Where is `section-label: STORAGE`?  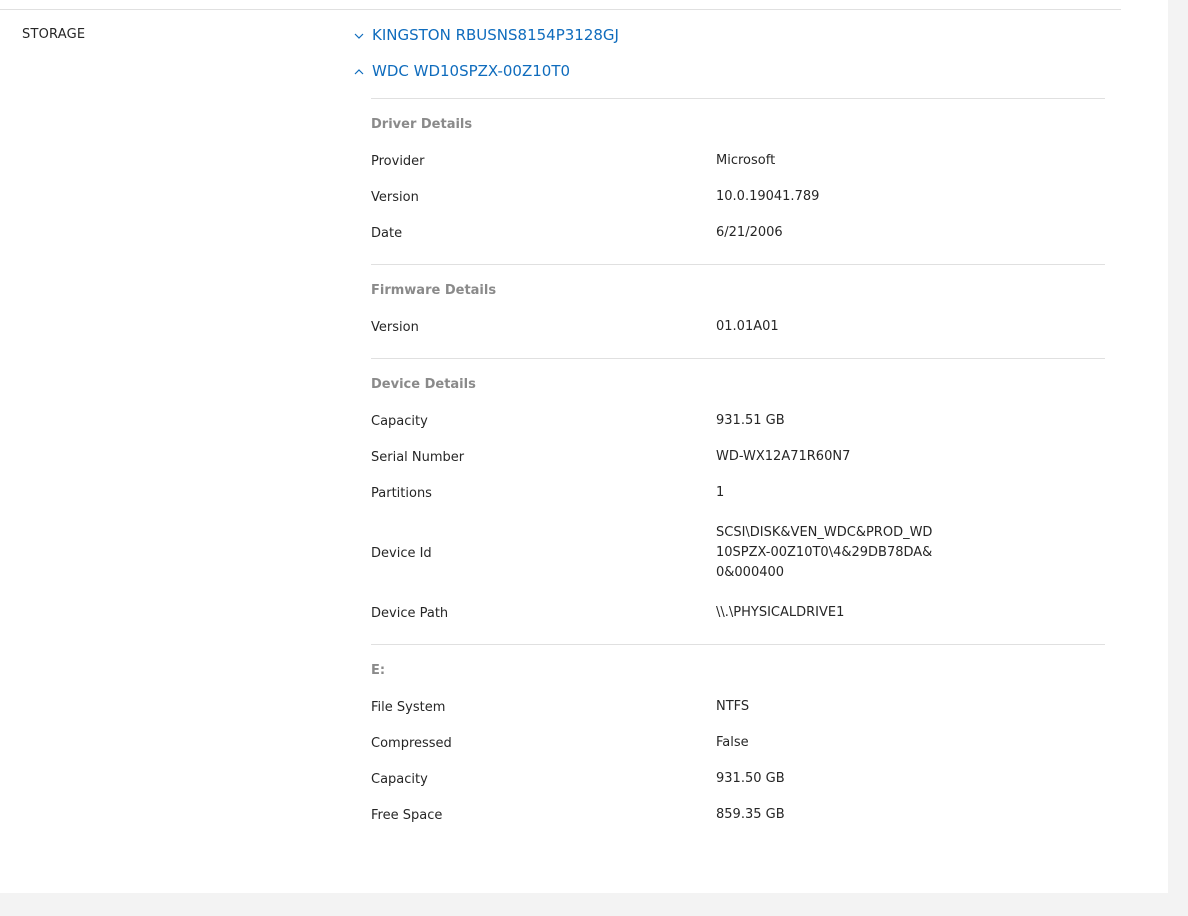
section-label: STORAGE is located at coordinates (54, 34).